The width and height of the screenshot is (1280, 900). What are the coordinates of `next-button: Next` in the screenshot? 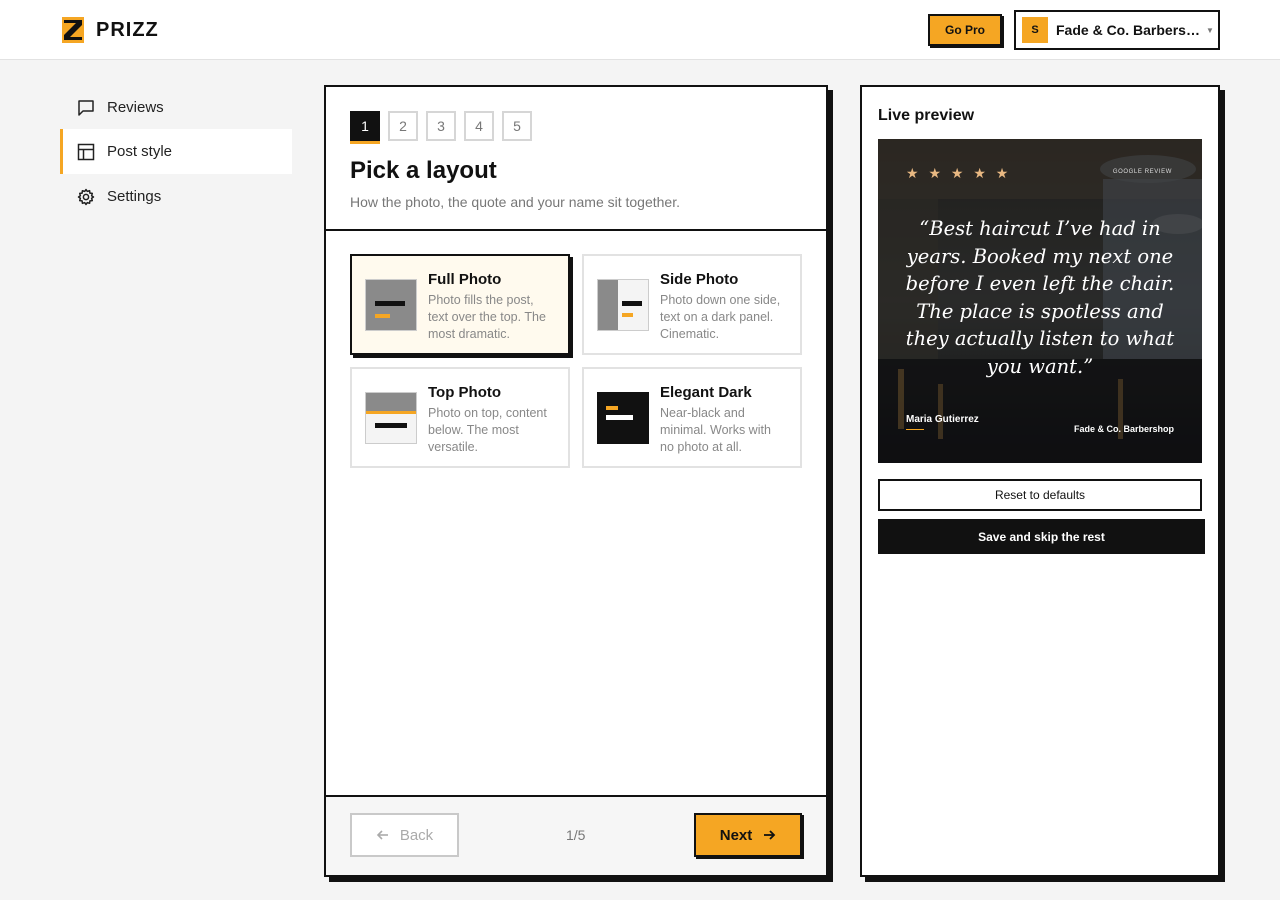 It's located at (748, 835).